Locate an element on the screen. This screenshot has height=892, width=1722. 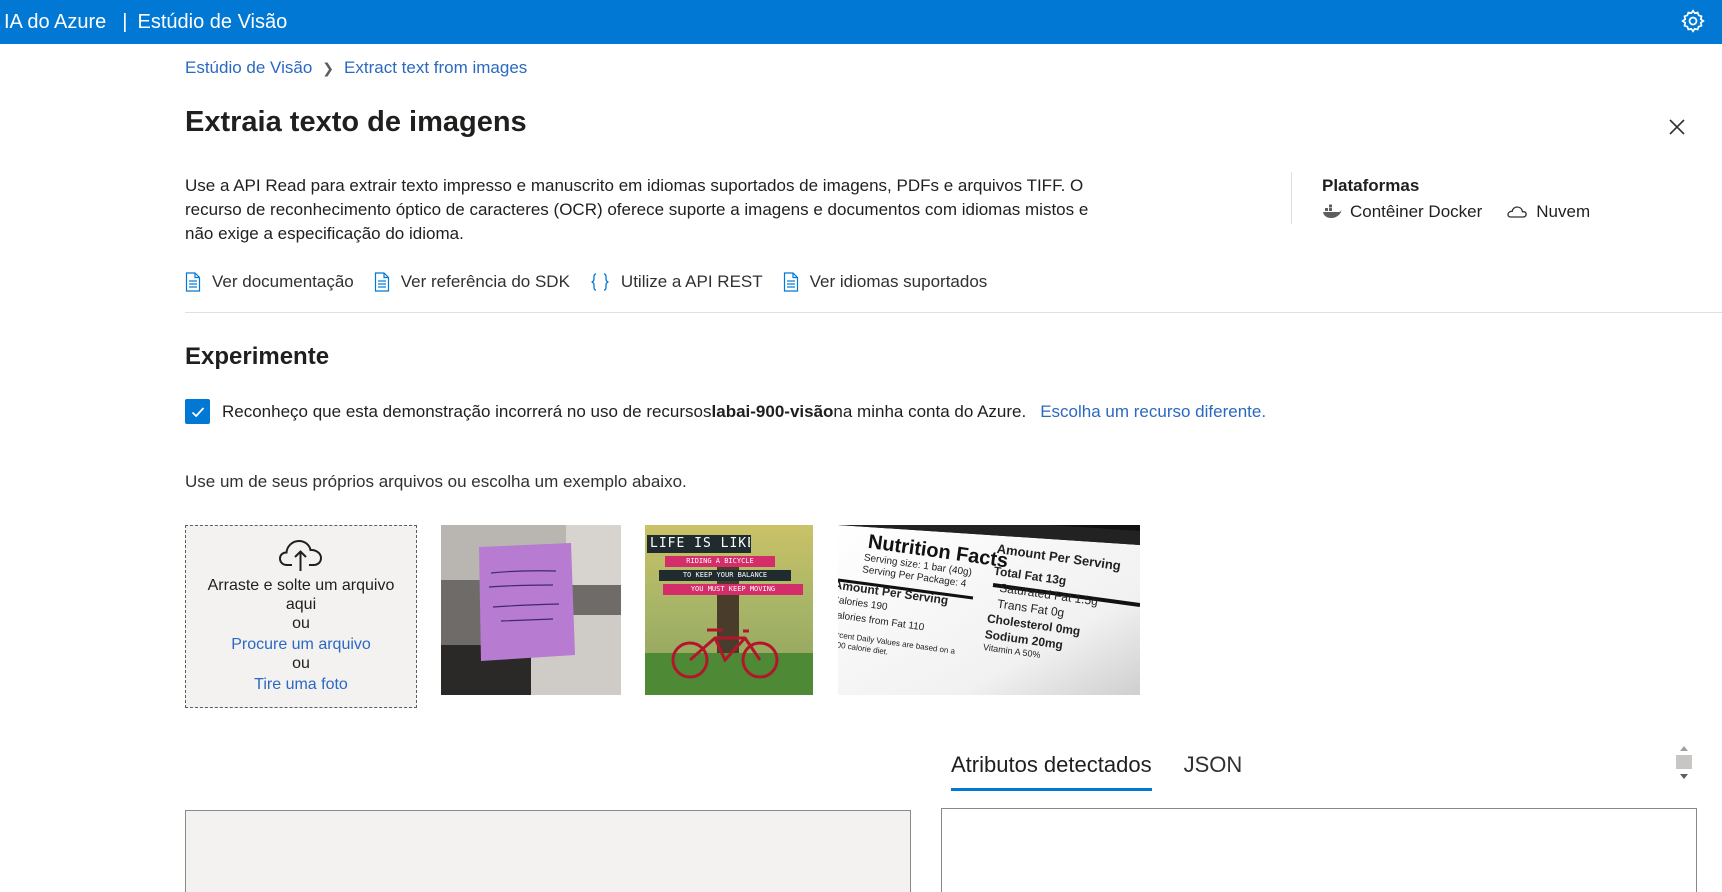
sample-image-sticky-note is located at coordinates (531, 610).